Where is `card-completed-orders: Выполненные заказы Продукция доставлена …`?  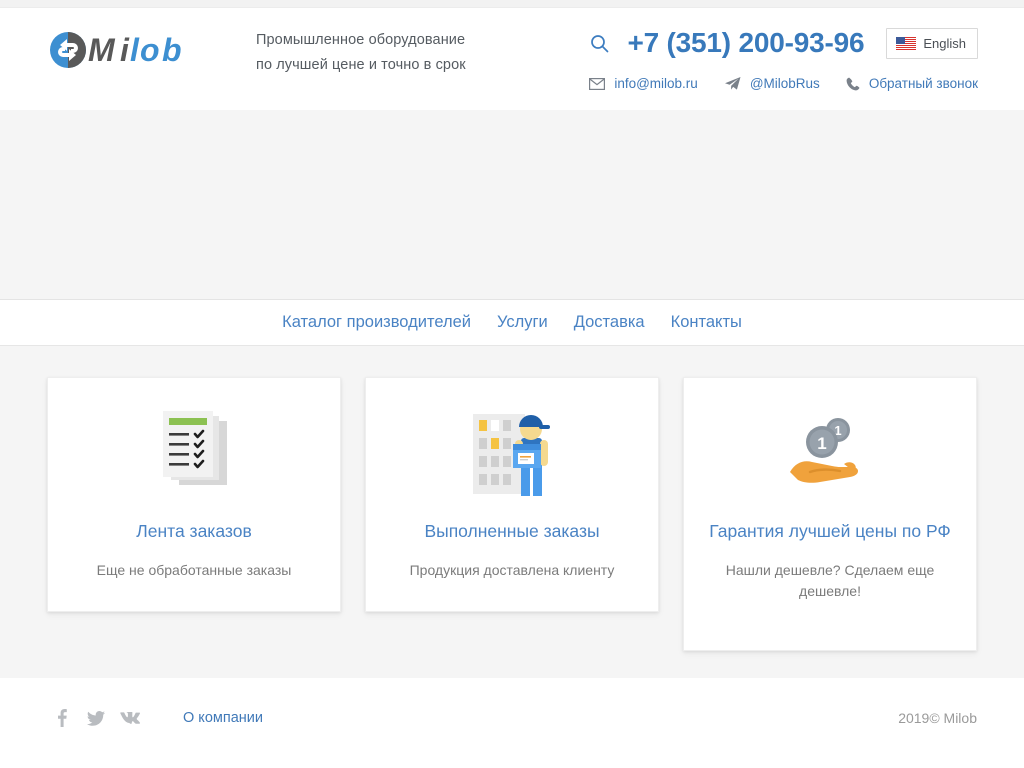
card-completed-orders: Выполненные заказы Продукция доставлена … is located at coordinates (512, 494).